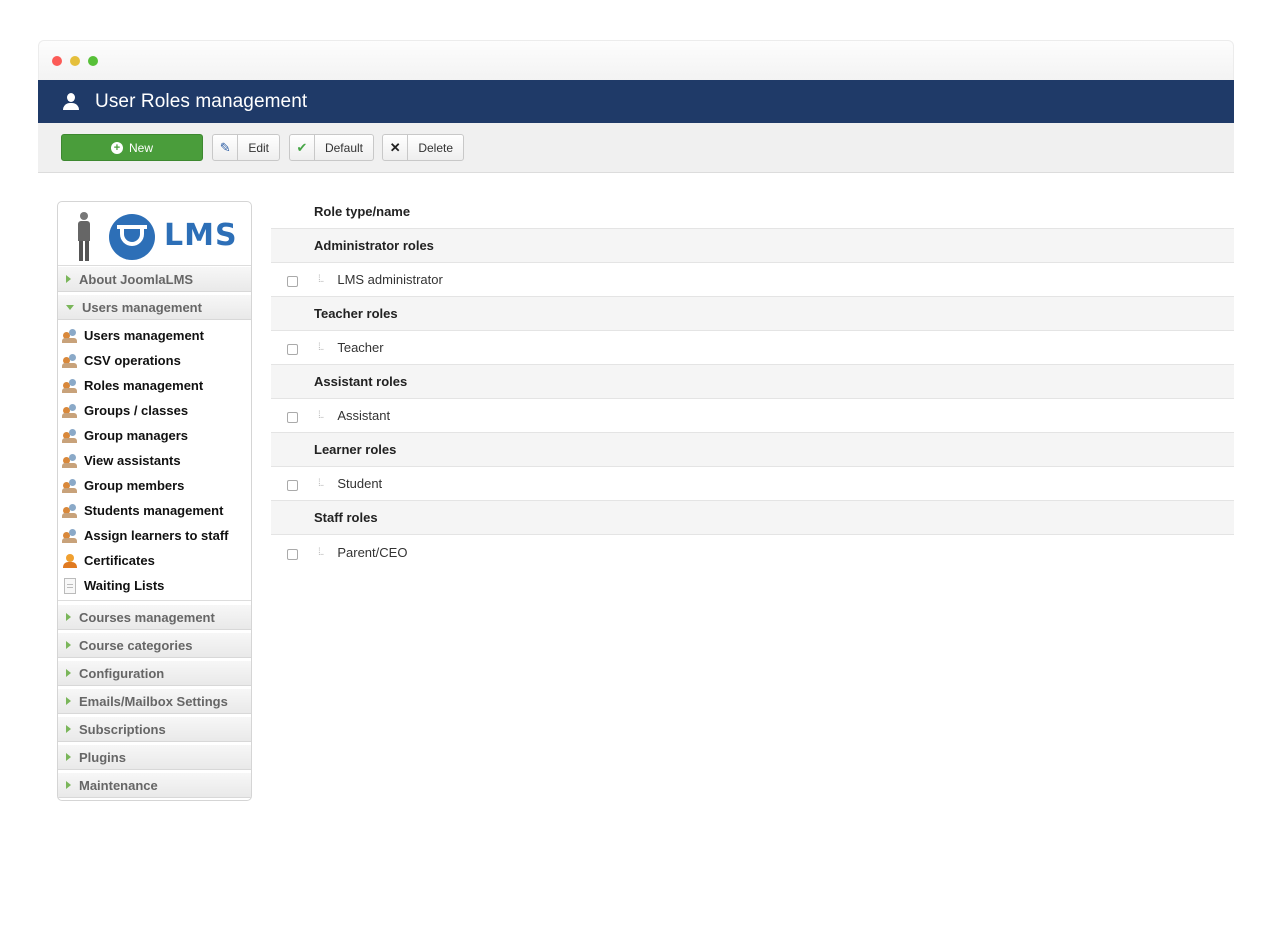 This screenshot has width=1269, height=930. I want to click on sidebar-item-roles-management: Roles management, so click(154, 385).